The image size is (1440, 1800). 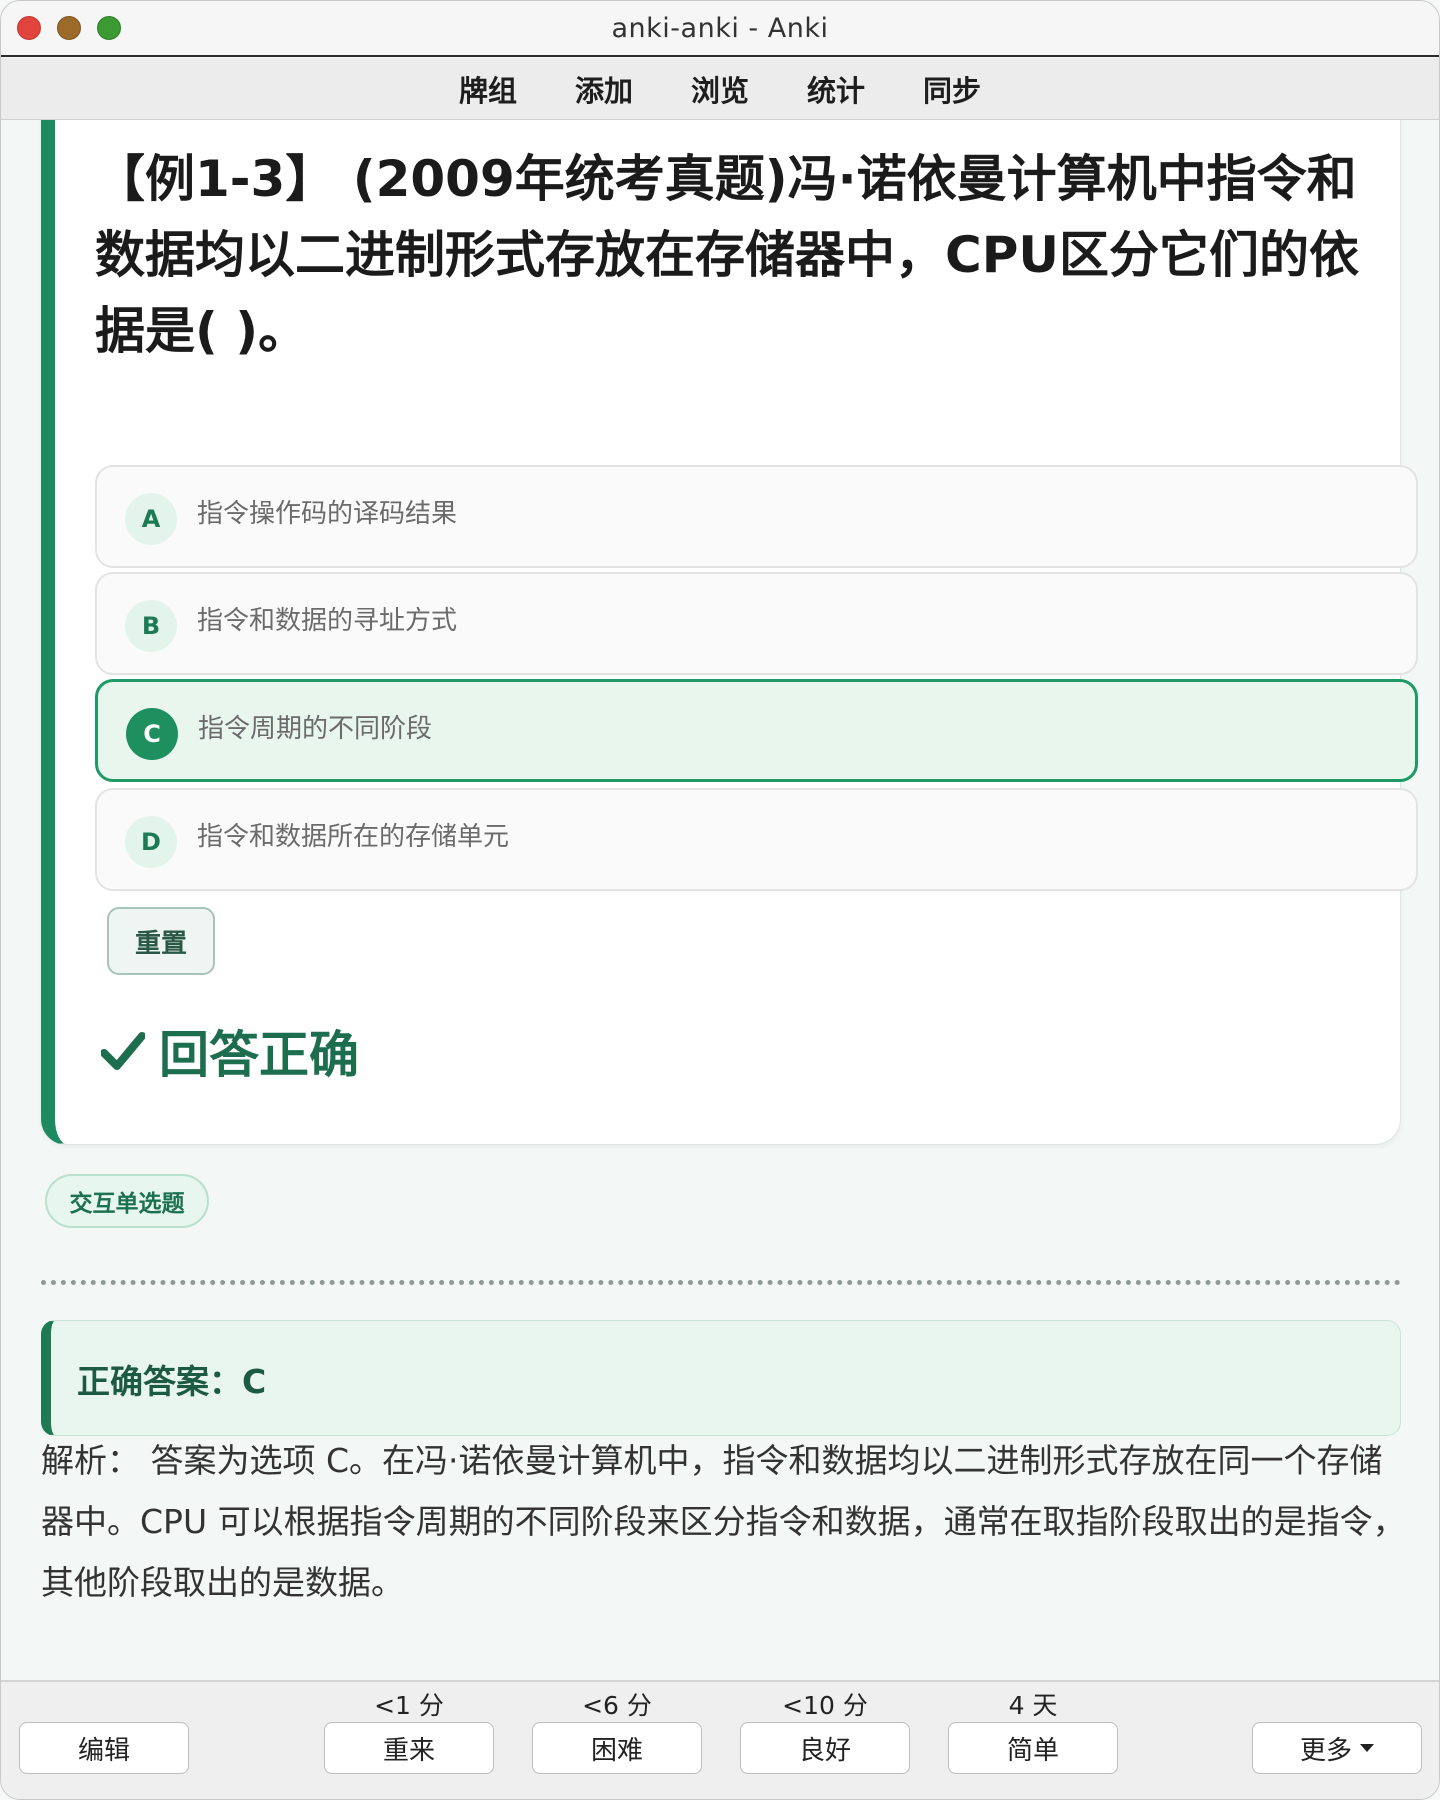 I want to click on zoom-window-button, so click(x=109, y=28).